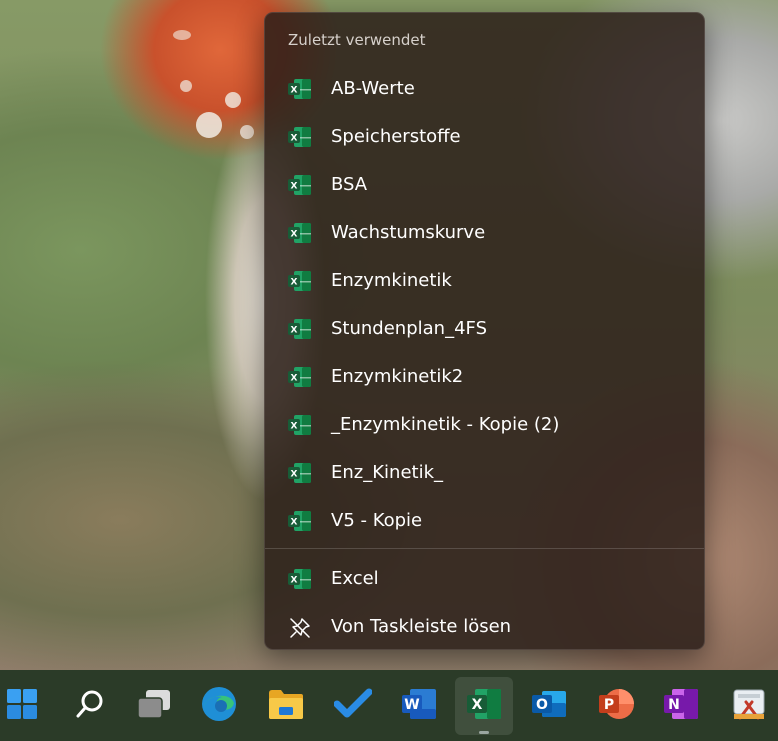 This screenshot has width=778, height=741. I want to click on svg-text: O, so click(542, 705).